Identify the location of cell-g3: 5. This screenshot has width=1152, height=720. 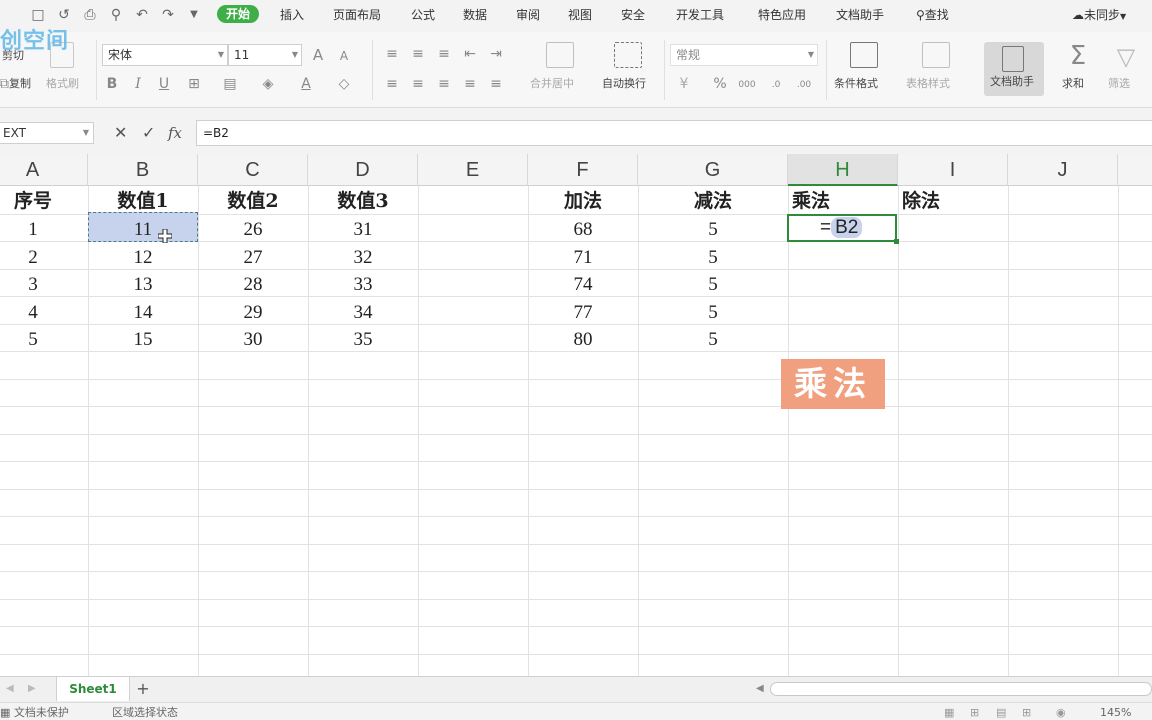
(713, 257).